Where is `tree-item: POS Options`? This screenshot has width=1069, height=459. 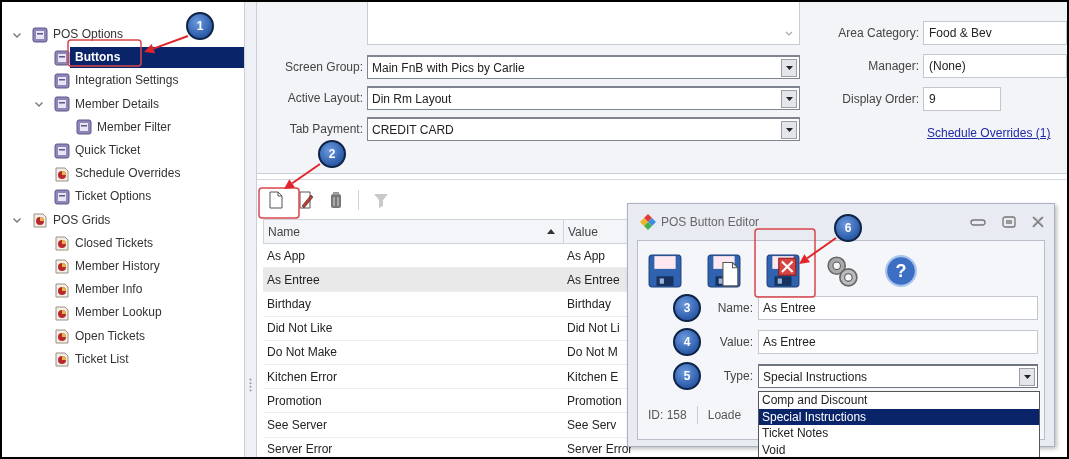
tree-item: POS Options is located at coordinates (88, 35).